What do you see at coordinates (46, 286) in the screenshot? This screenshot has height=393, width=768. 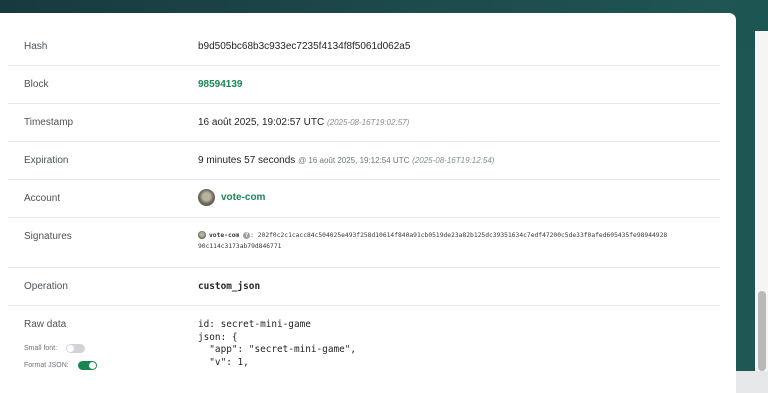 I see `operation-label: Operation` at bounding box center [46, 286].